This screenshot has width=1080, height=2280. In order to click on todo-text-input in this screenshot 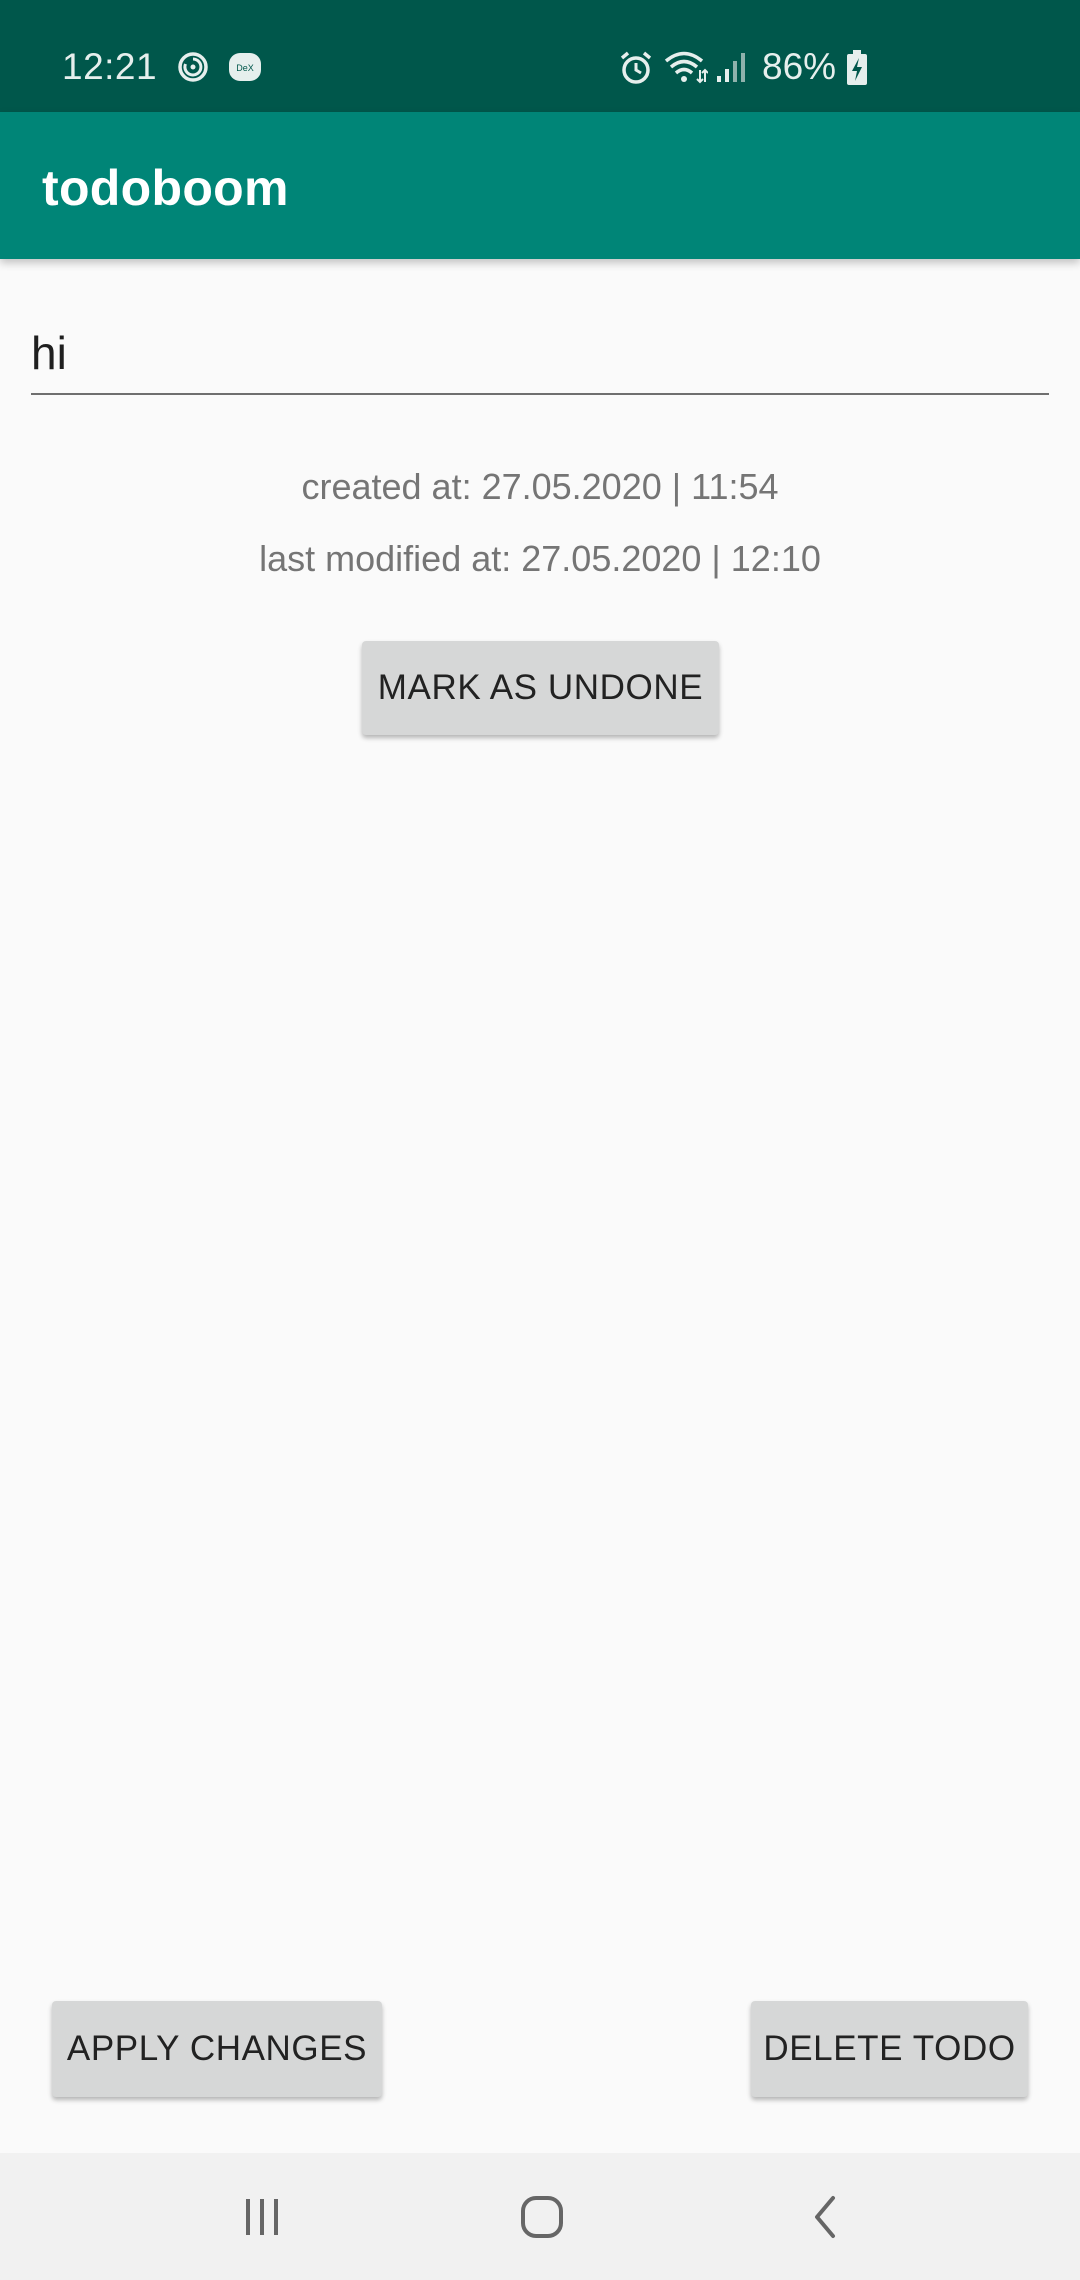, I will do `click(540, 357)`.